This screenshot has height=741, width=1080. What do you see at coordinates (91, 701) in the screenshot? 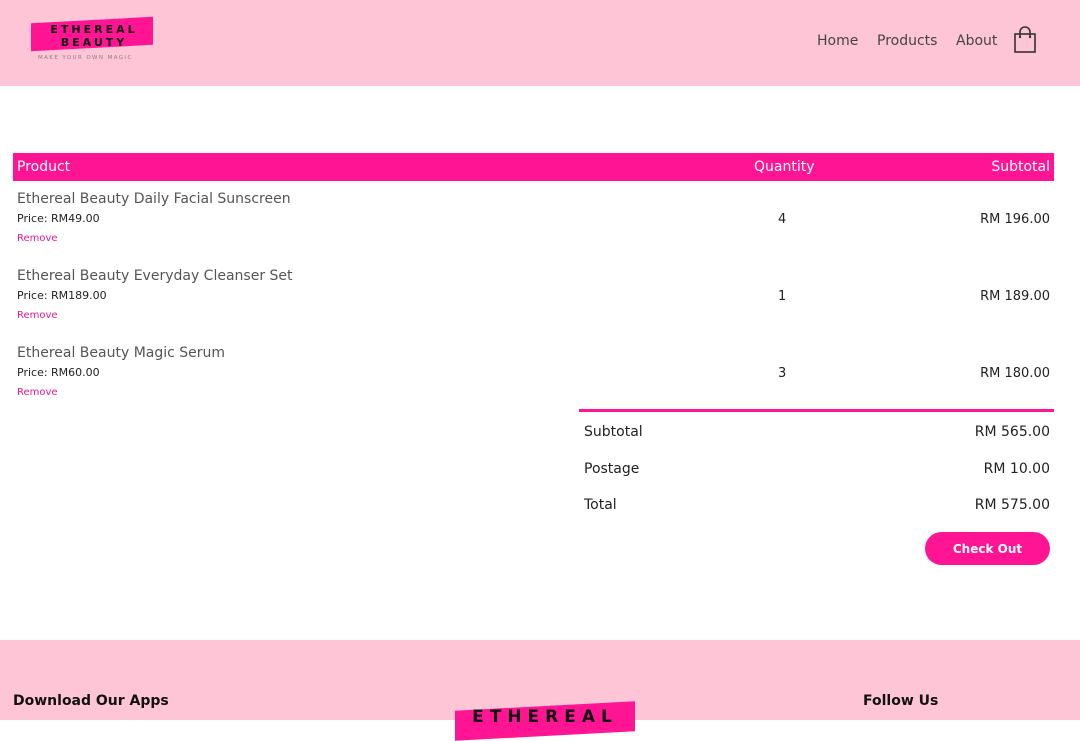
I see `download-apps-heading: Download Our Apps` at bounding box center [91, 701].